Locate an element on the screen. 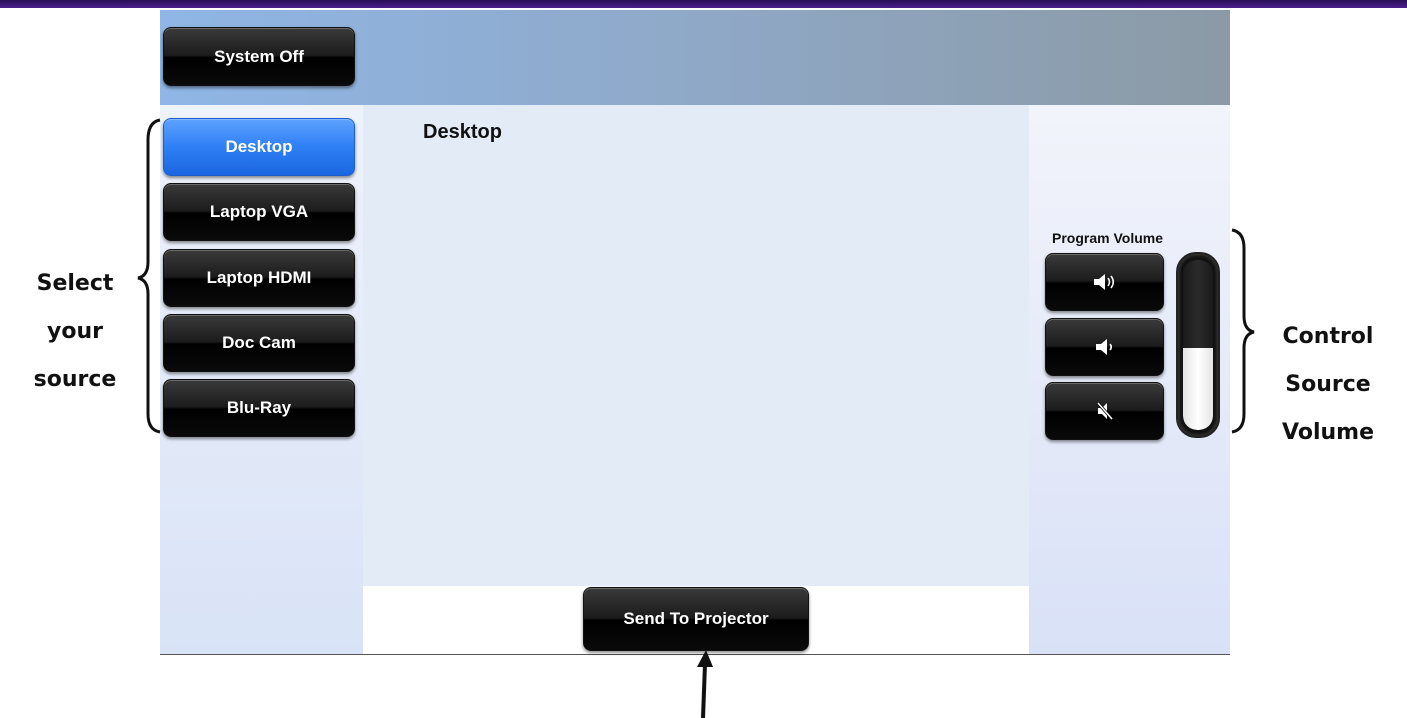  right-brace is located at coordinates (1243, 331).